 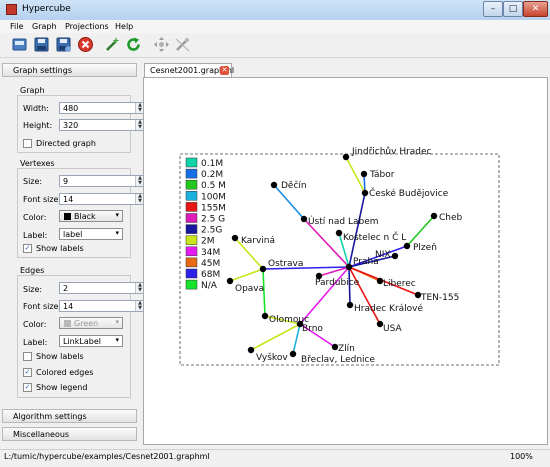 I want to click on status-zoom: 100%, so click(x=521, y=456).